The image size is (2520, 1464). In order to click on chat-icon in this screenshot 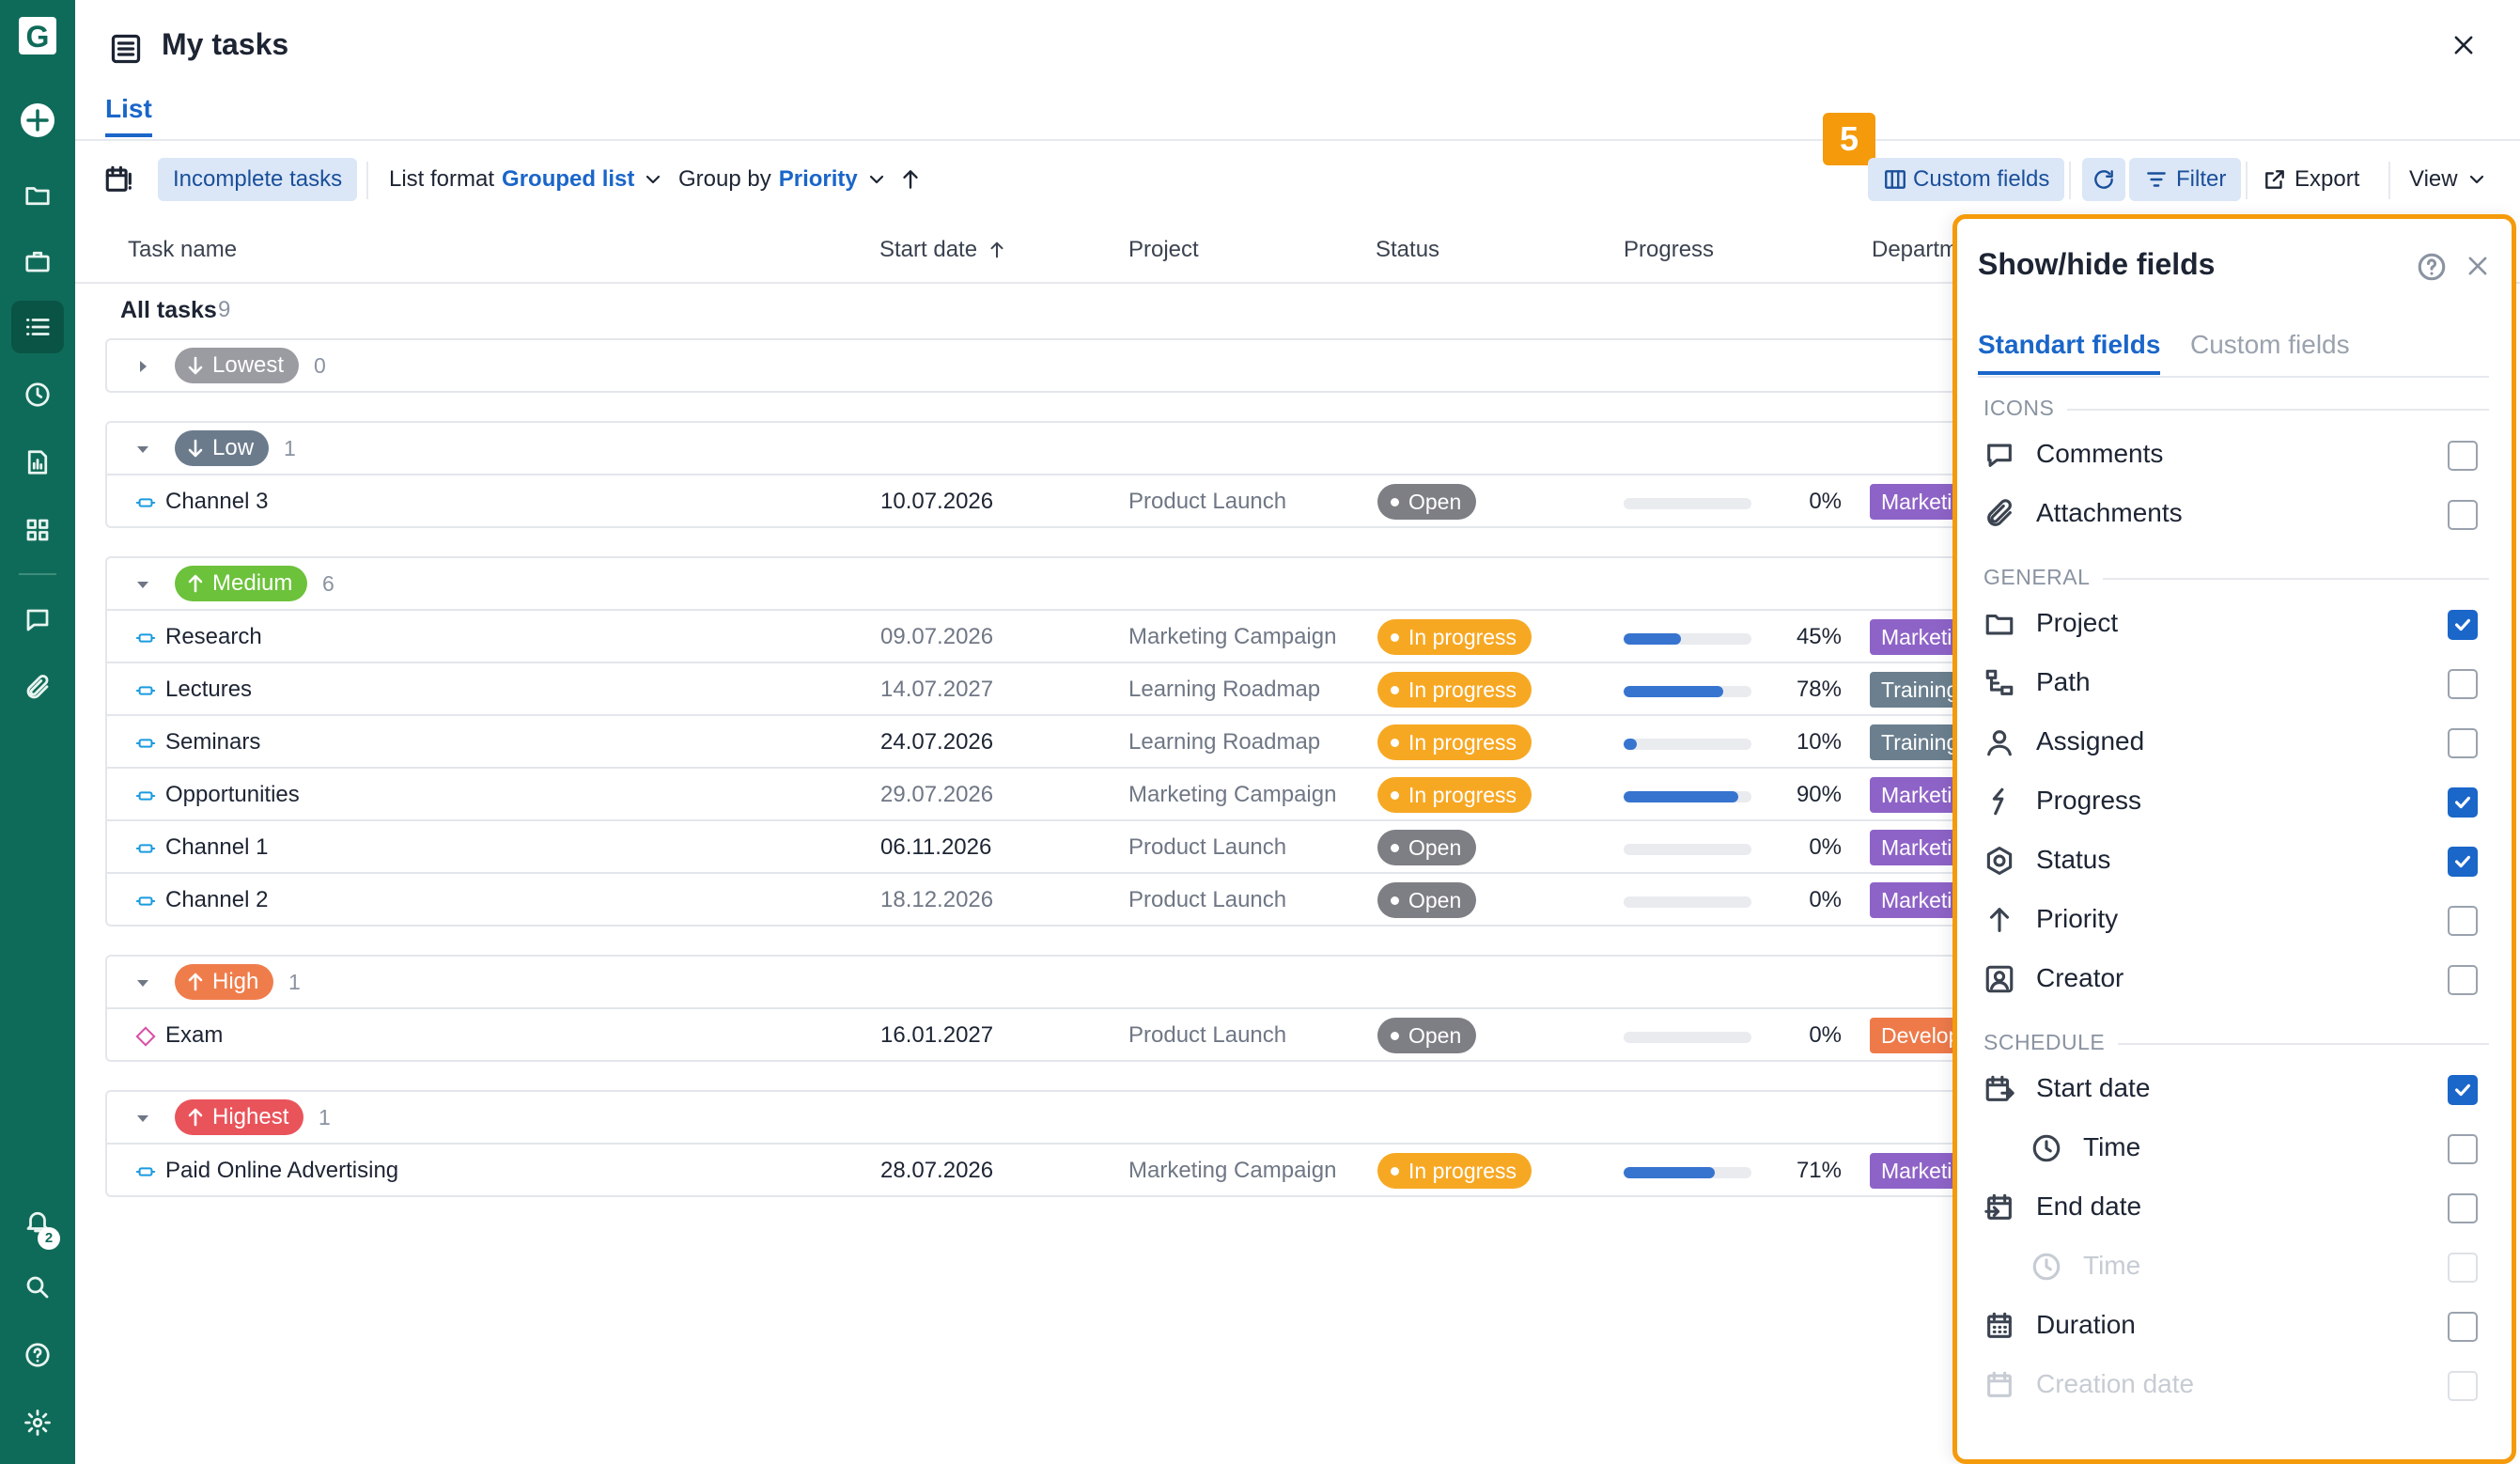, I will do `click(37, 620)`.